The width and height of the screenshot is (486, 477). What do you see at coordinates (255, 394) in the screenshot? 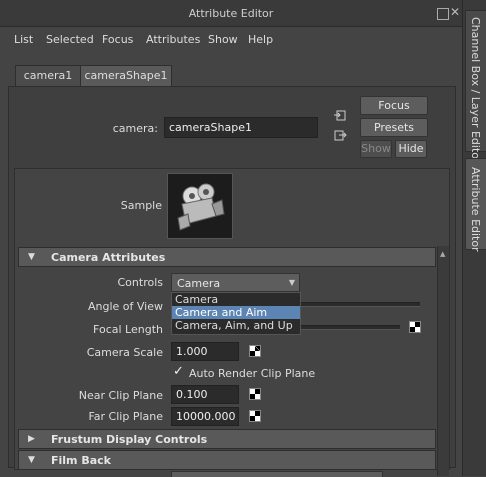
I see `near-clip-map-icon` at bounding box center [255, 394].